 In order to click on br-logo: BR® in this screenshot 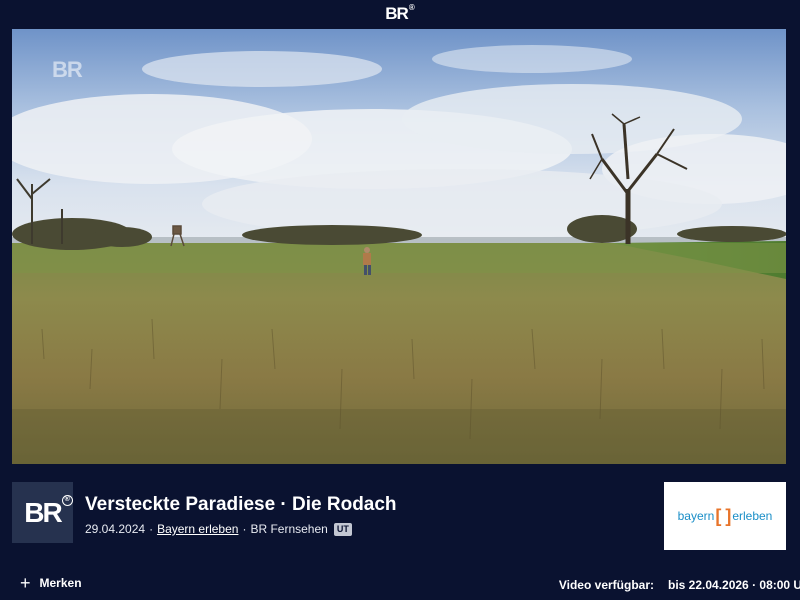, I will do `click(400, 13)`.